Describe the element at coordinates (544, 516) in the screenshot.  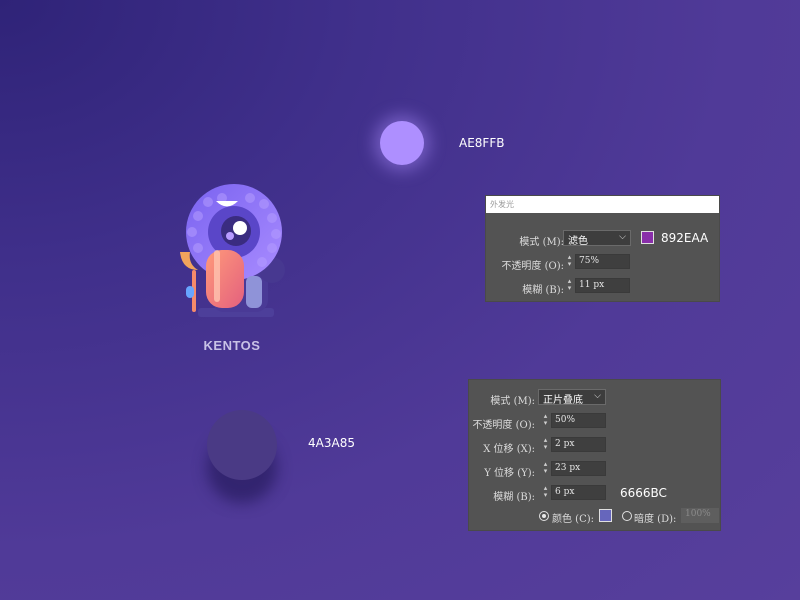
I see `color-radio` at that location.